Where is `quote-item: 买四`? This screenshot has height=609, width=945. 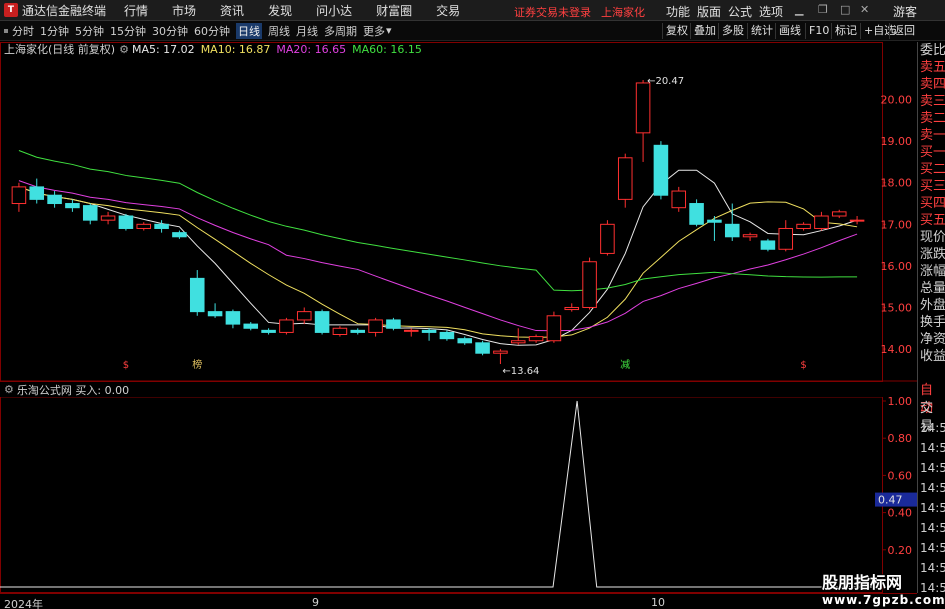
quote-item: 买四 is located at coordinates (932, 203).